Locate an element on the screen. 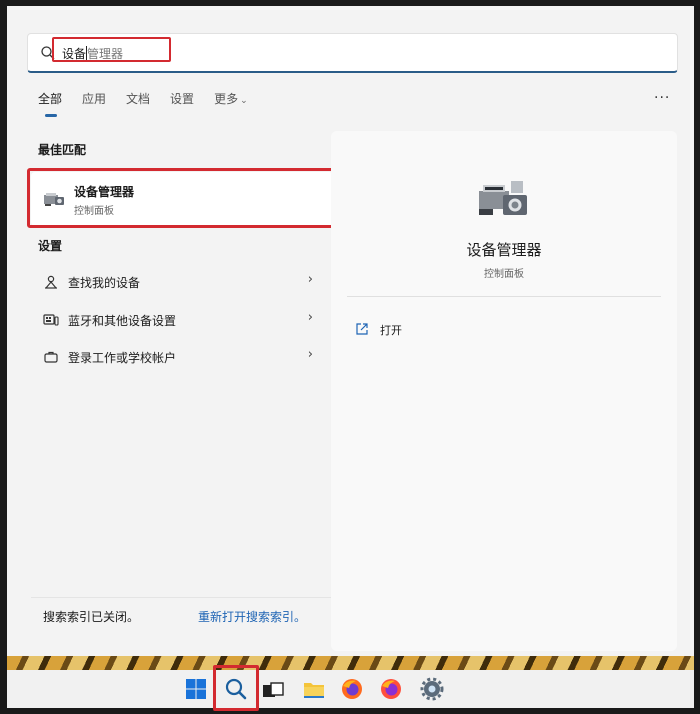 The width and height of the screenshot is (700, 714). device-manager-large-icon is located at coordinates (503, 198).